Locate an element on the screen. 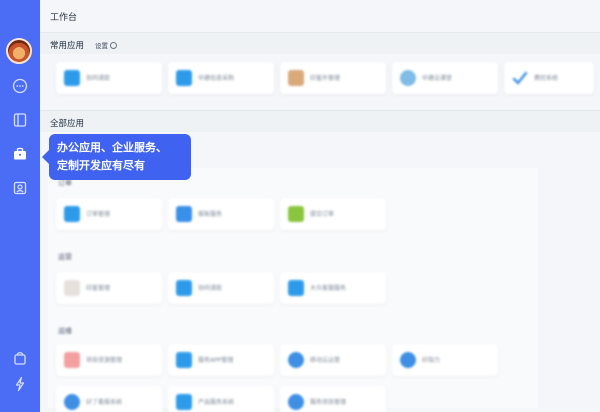  app-card: 服务项目管理 is located at coordinates (333, 399).